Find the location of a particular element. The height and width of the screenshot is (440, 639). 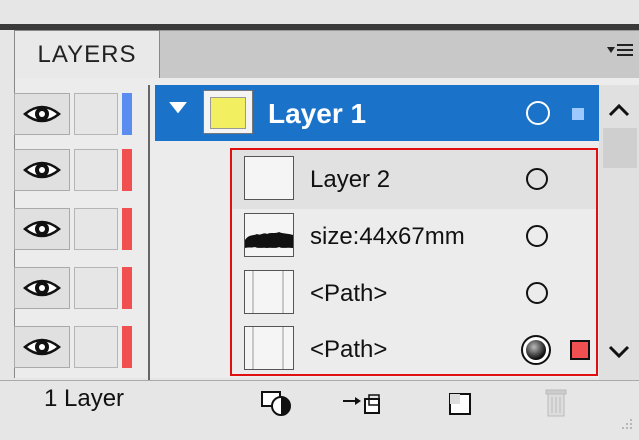

panel-menu-button is located at coordinates (615, 53).